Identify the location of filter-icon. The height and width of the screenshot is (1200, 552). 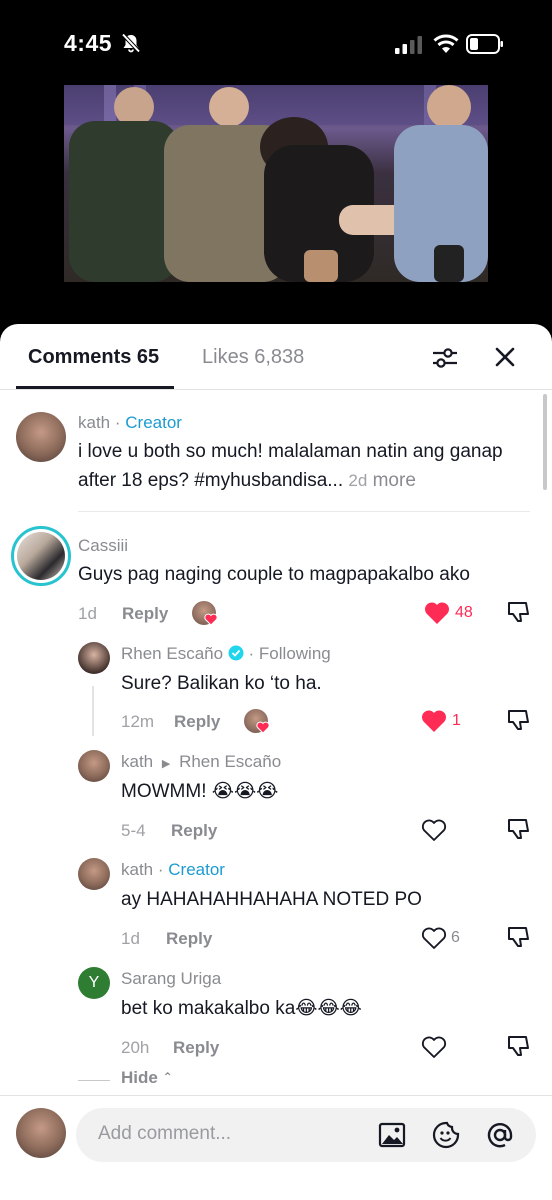
(445, 358).